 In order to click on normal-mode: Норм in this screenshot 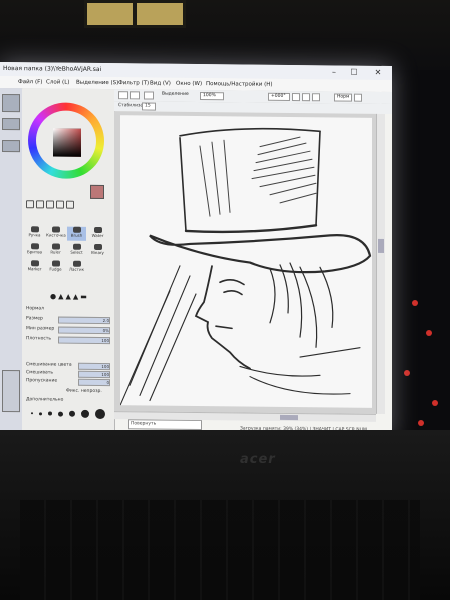, I will do `click(343, 97)`.